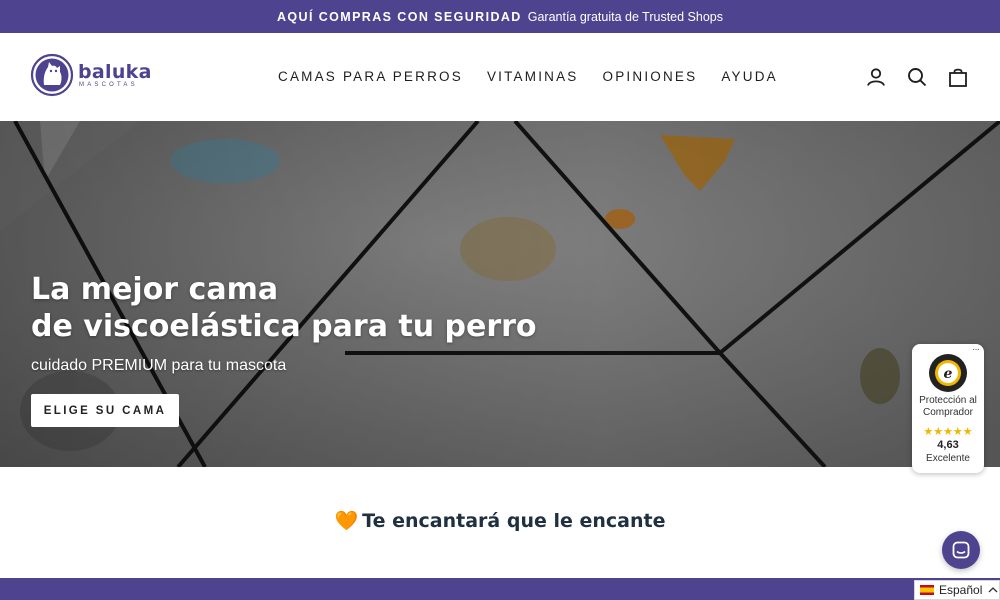  I want to click on logo-sub: MASCOTAS, so click(108, 85).